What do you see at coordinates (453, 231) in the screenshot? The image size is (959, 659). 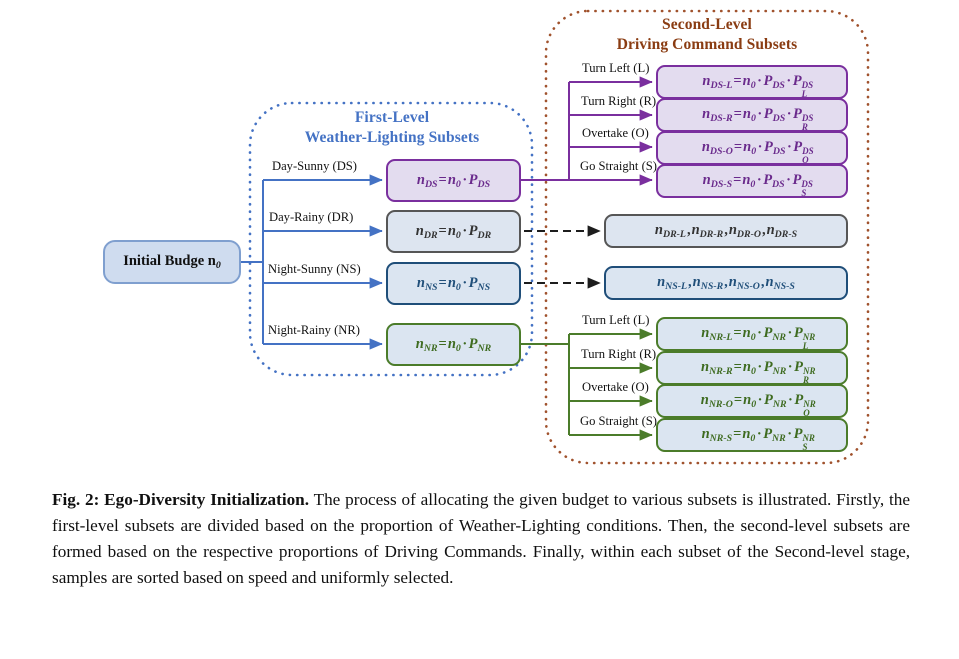 I see `first-level-box-dr: nDR=n0 · PDR` at bounding box center [453, 231].